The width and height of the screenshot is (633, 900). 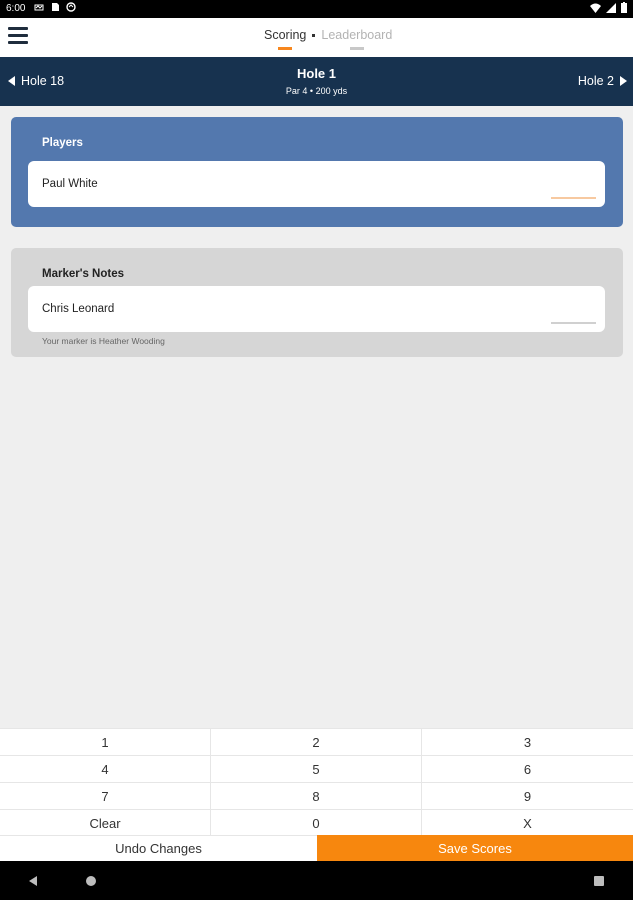 I want to click on action-bar: Undo Changes Save Scores, so click(x=316, y=848).